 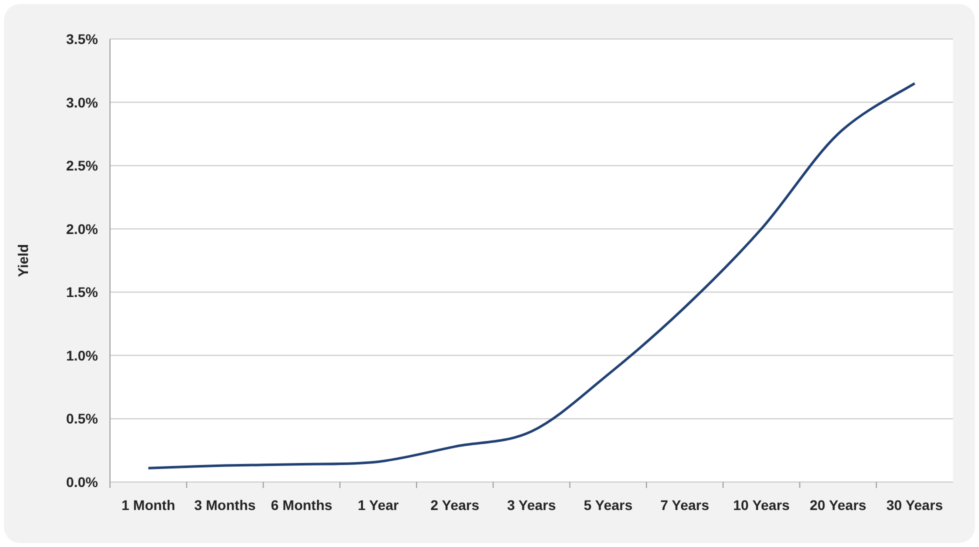 I want to click on y-tick-label: 3.0%, so click(x=82, y=102).